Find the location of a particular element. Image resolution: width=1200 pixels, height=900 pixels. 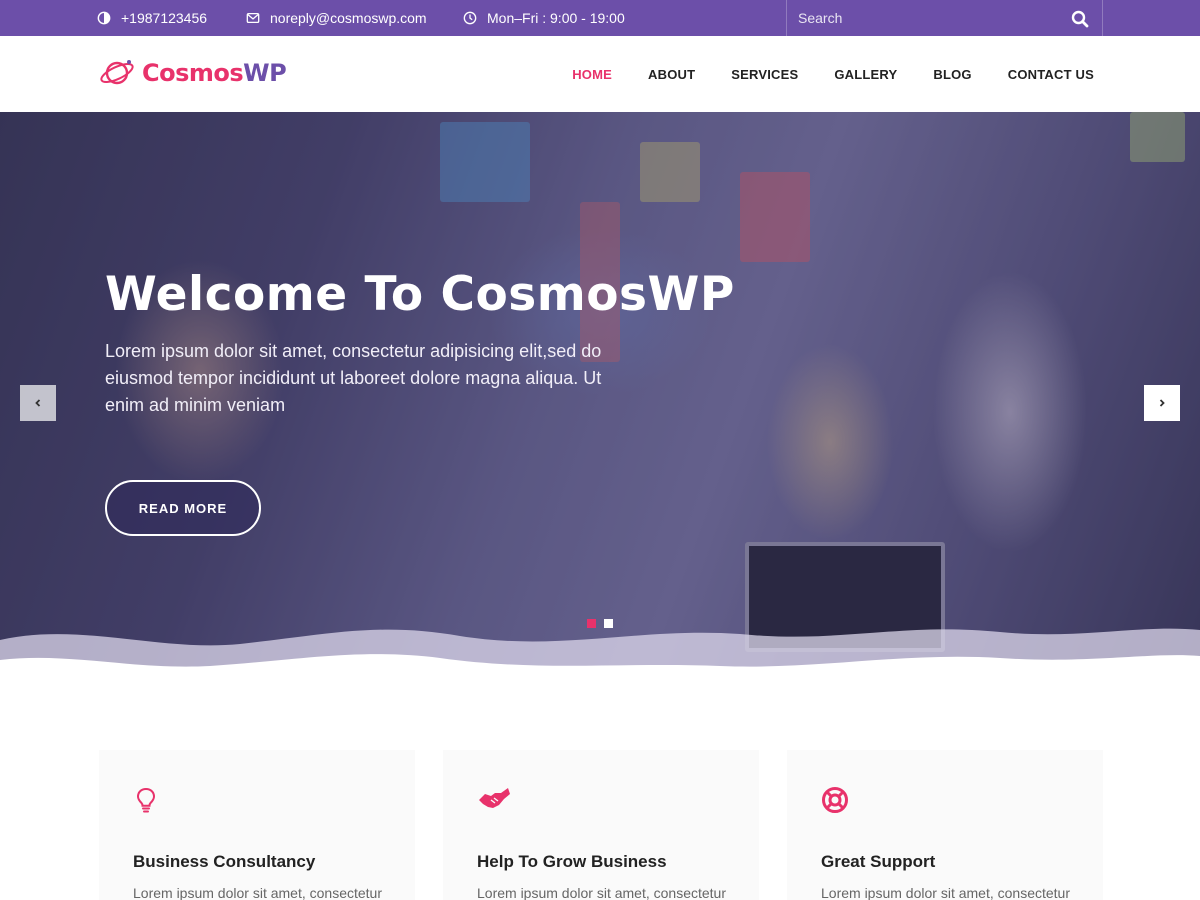

envelope-icon is located at coordinates (253, 18).